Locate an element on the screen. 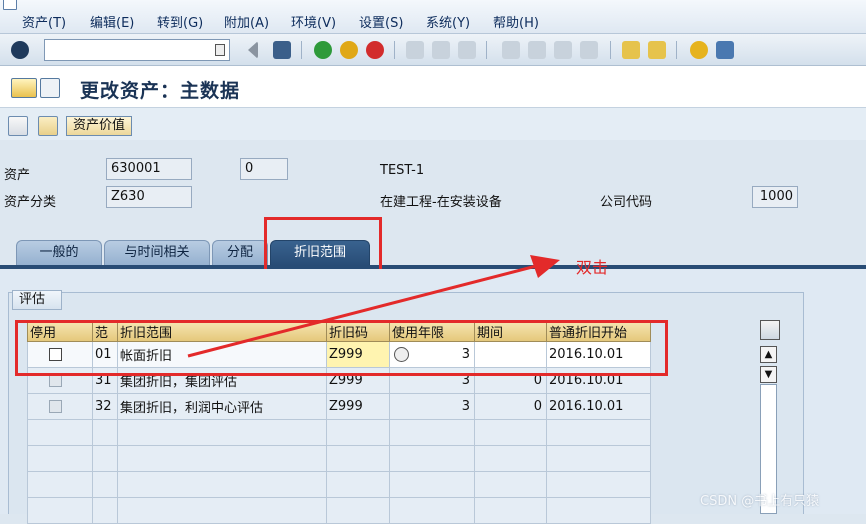  document-list-icon is located at coordinates (48, 126).